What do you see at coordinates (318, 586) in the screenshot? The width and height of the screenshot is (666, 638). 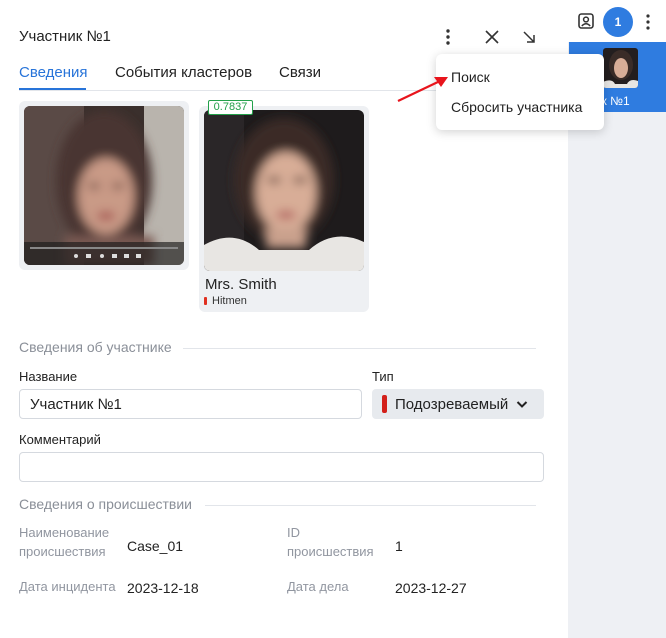 I see `case-date-label: Дата дела` at bounding box center [318, 586].